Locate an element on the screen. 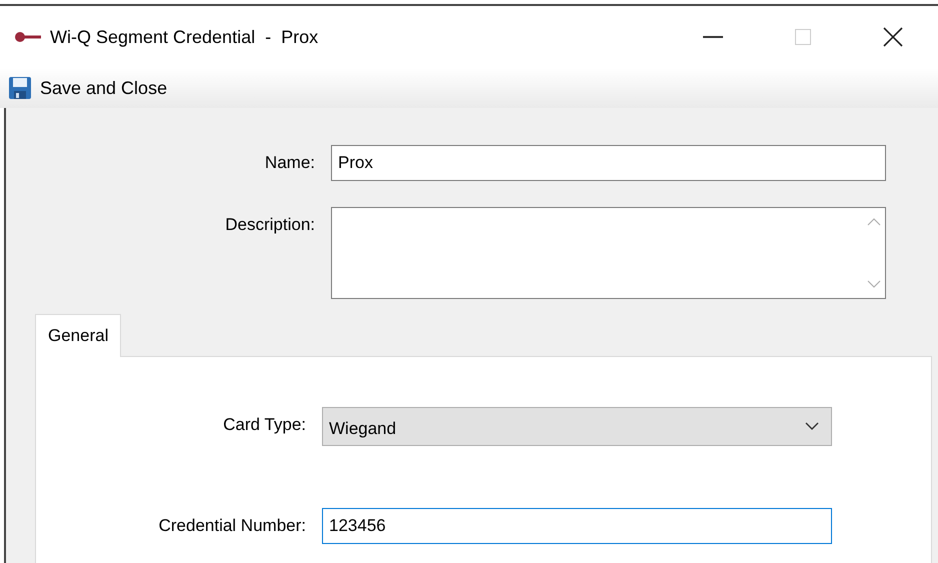 The image size is (938, 563). field-label: Card Type: is located at coordinates (264, 425).